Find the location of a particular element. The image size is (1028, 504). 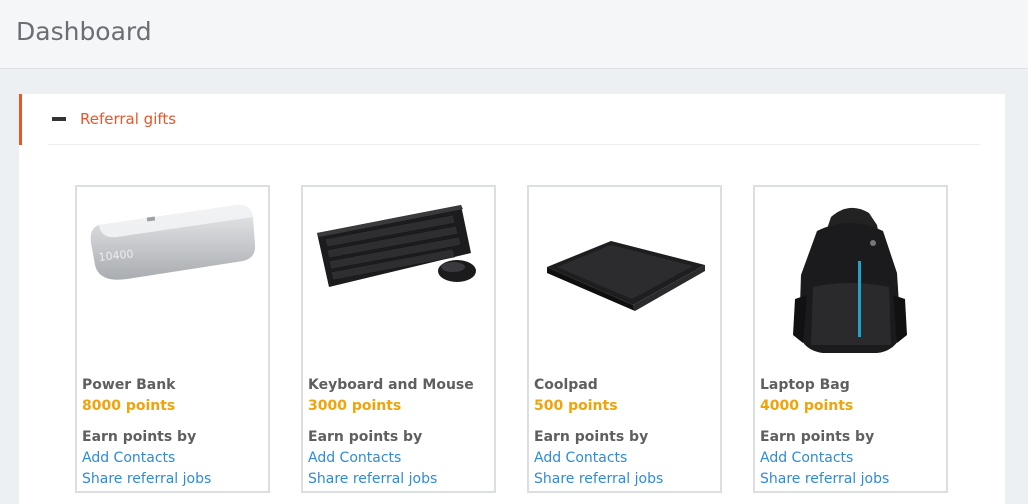

minus-icon is located at coordinates (59, 119).